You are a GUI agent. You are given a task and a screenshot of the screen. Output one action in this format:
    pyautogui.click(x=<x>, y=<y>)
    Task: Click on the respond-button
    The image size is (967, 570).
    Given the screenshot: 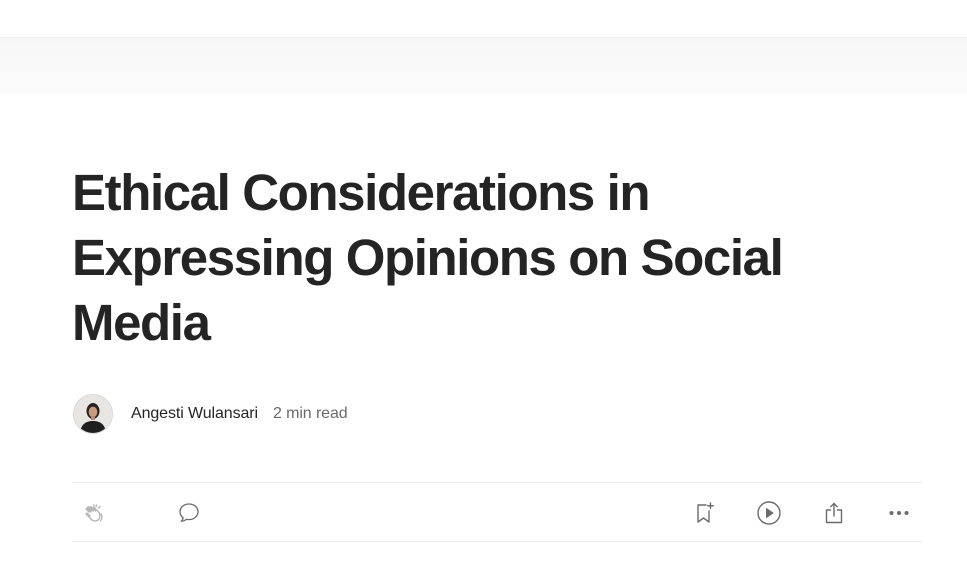 What is the action you would take?
    pyautogui.click(x=189, y=513)
    